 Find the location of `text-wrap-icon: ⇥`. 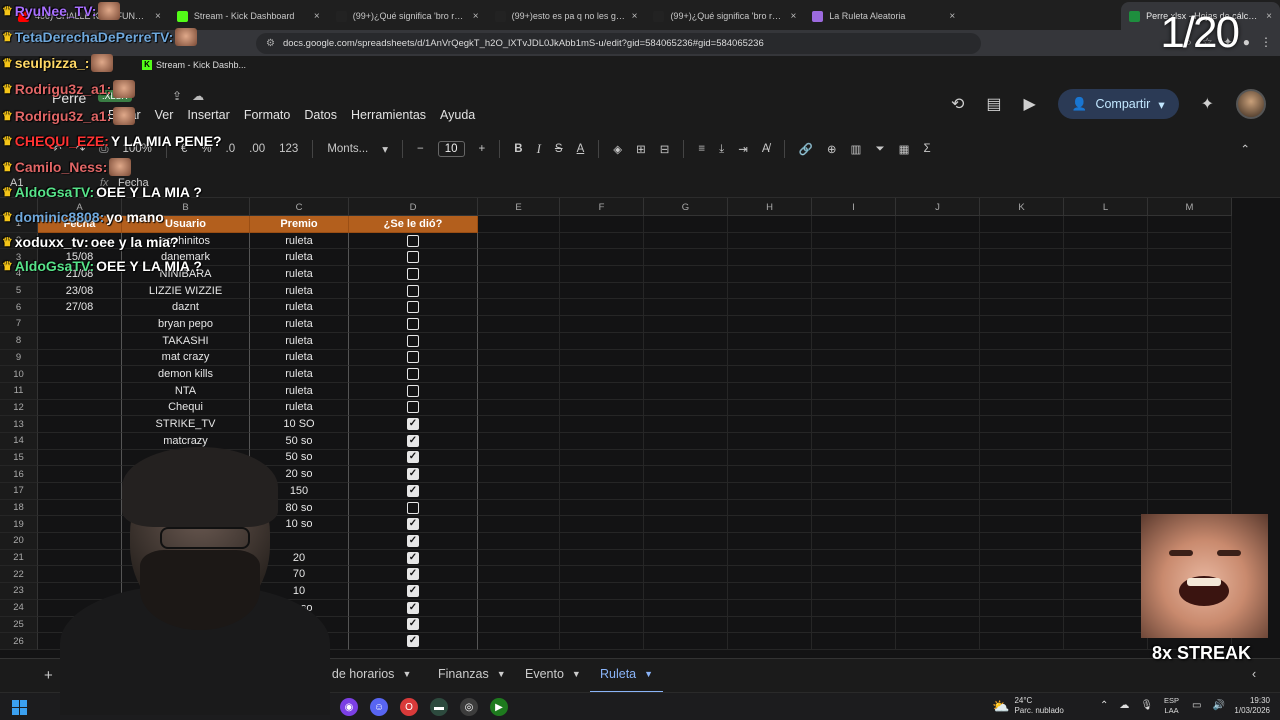

text-wrap-icon: ⇥ is located at coordinates (743, 149).